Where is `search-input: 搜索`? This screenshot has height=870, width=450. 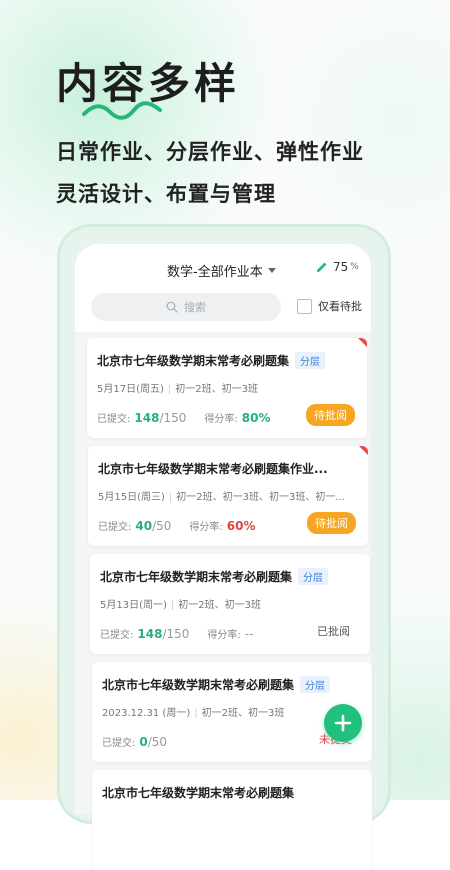 search-input: 搜索 is located at coordinates (186, 307).